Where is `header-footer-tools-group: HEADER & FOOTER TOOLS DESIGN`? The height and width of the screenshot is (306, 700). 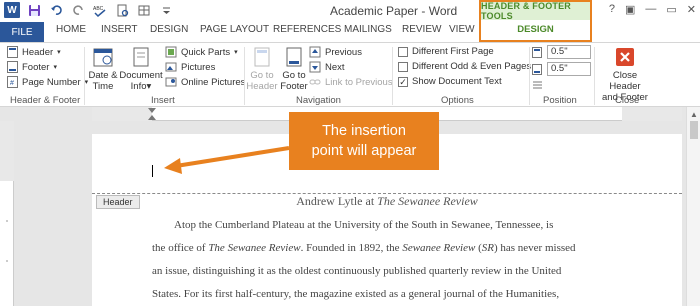 header-footer-tools-group: HEADER & FOOTER TOOLS DESIGN is located at coordinates (535, 21).